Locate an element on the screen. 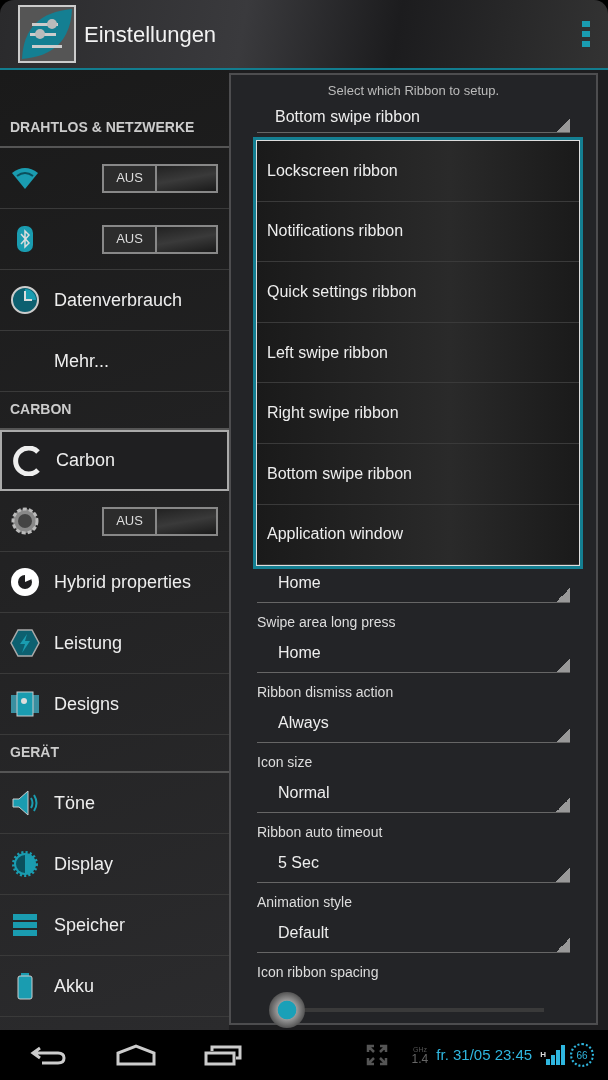 This screenshot has height=1080, width=608. item-label: Datenverbrauch is located at coordinates (118, 300).